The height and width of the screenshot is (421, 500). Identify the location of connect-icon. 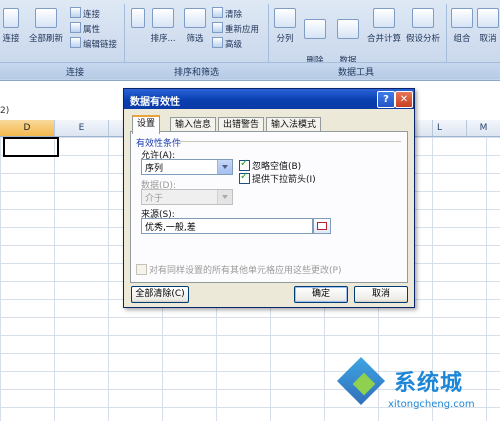
(11, 18).